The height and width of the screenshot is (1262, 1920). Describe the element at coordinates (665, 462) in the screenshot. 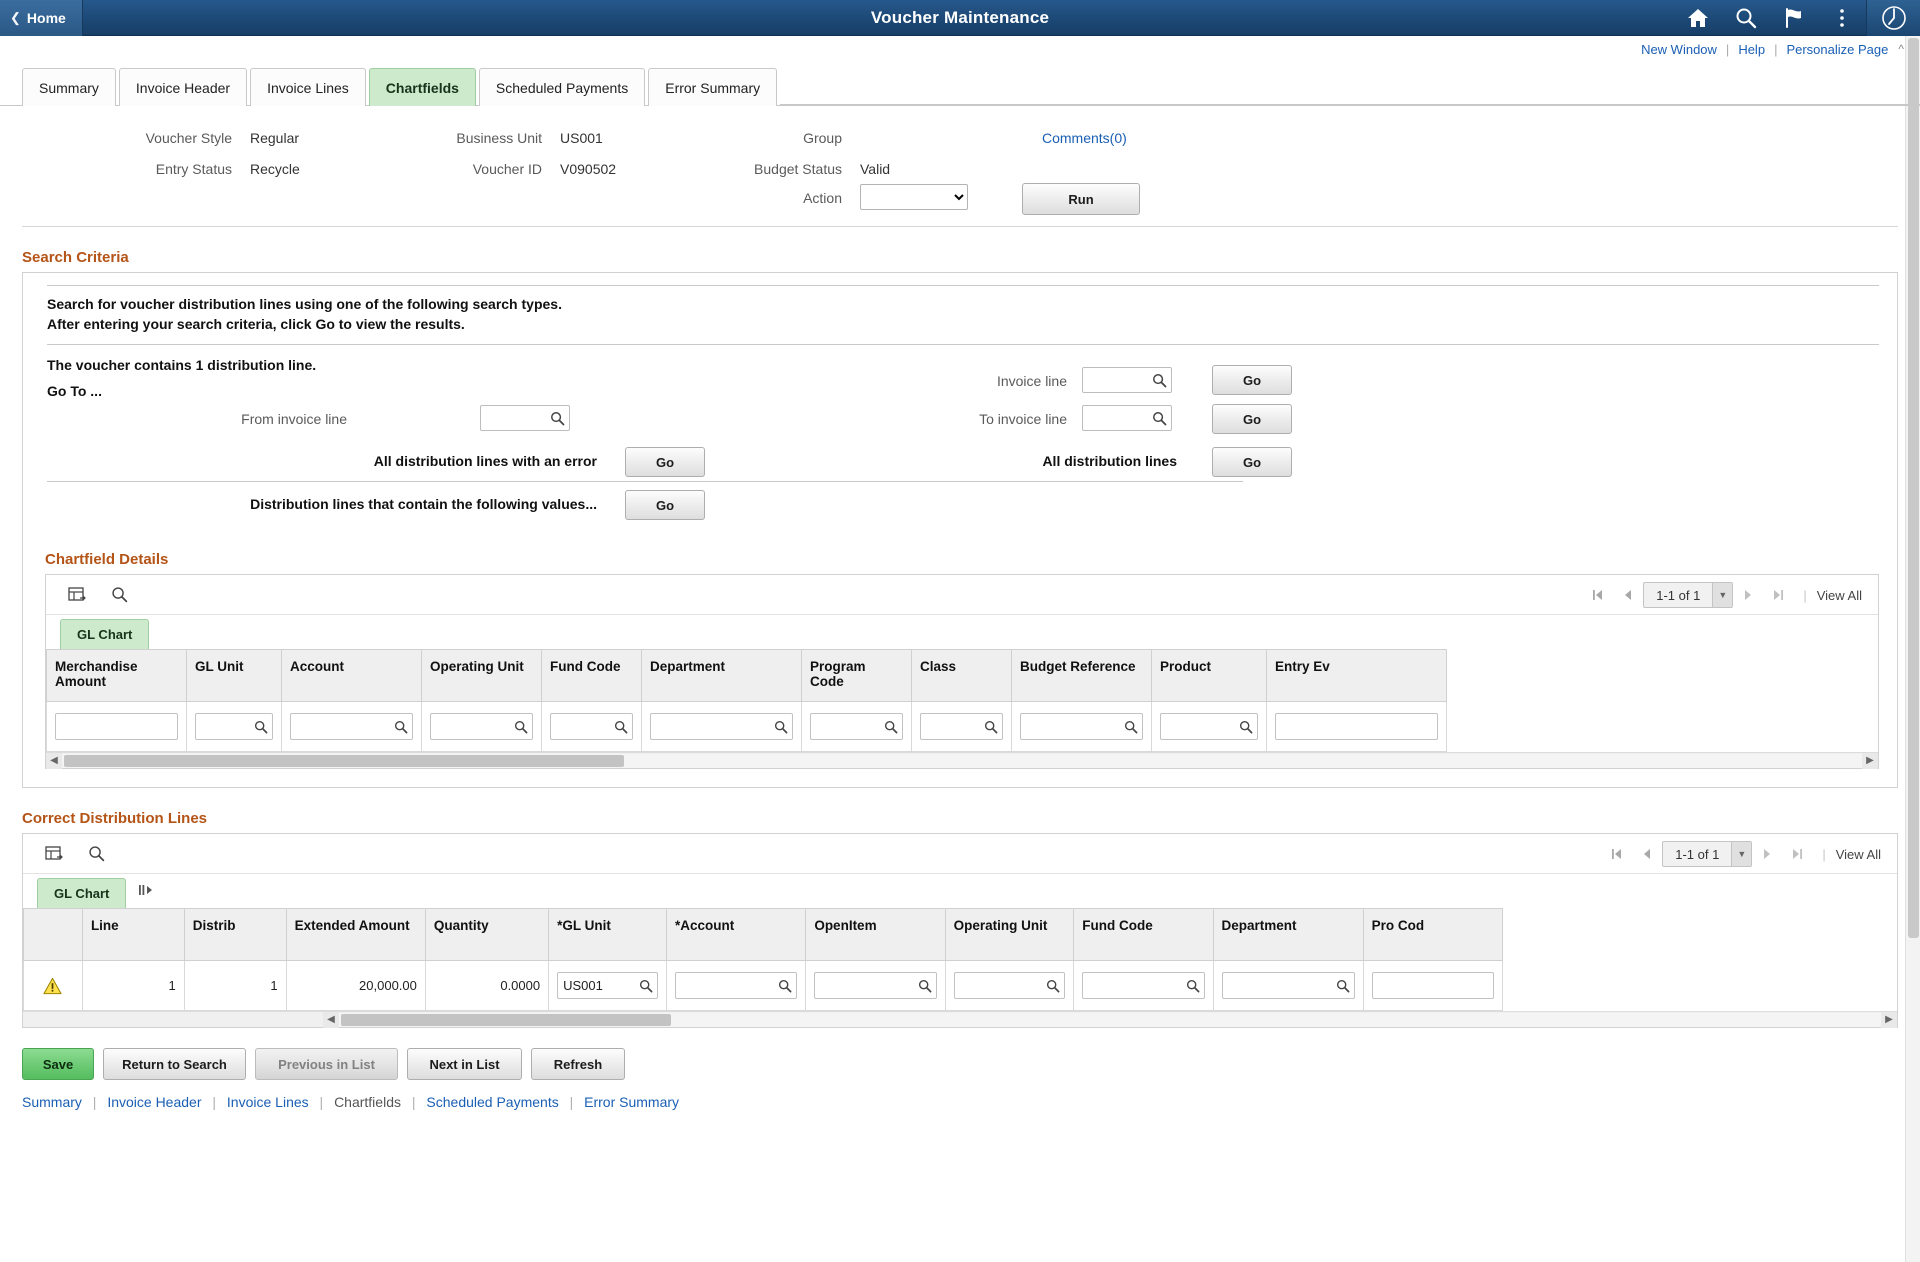

I see `all-lines-with-error-go-button: Go` at that location.